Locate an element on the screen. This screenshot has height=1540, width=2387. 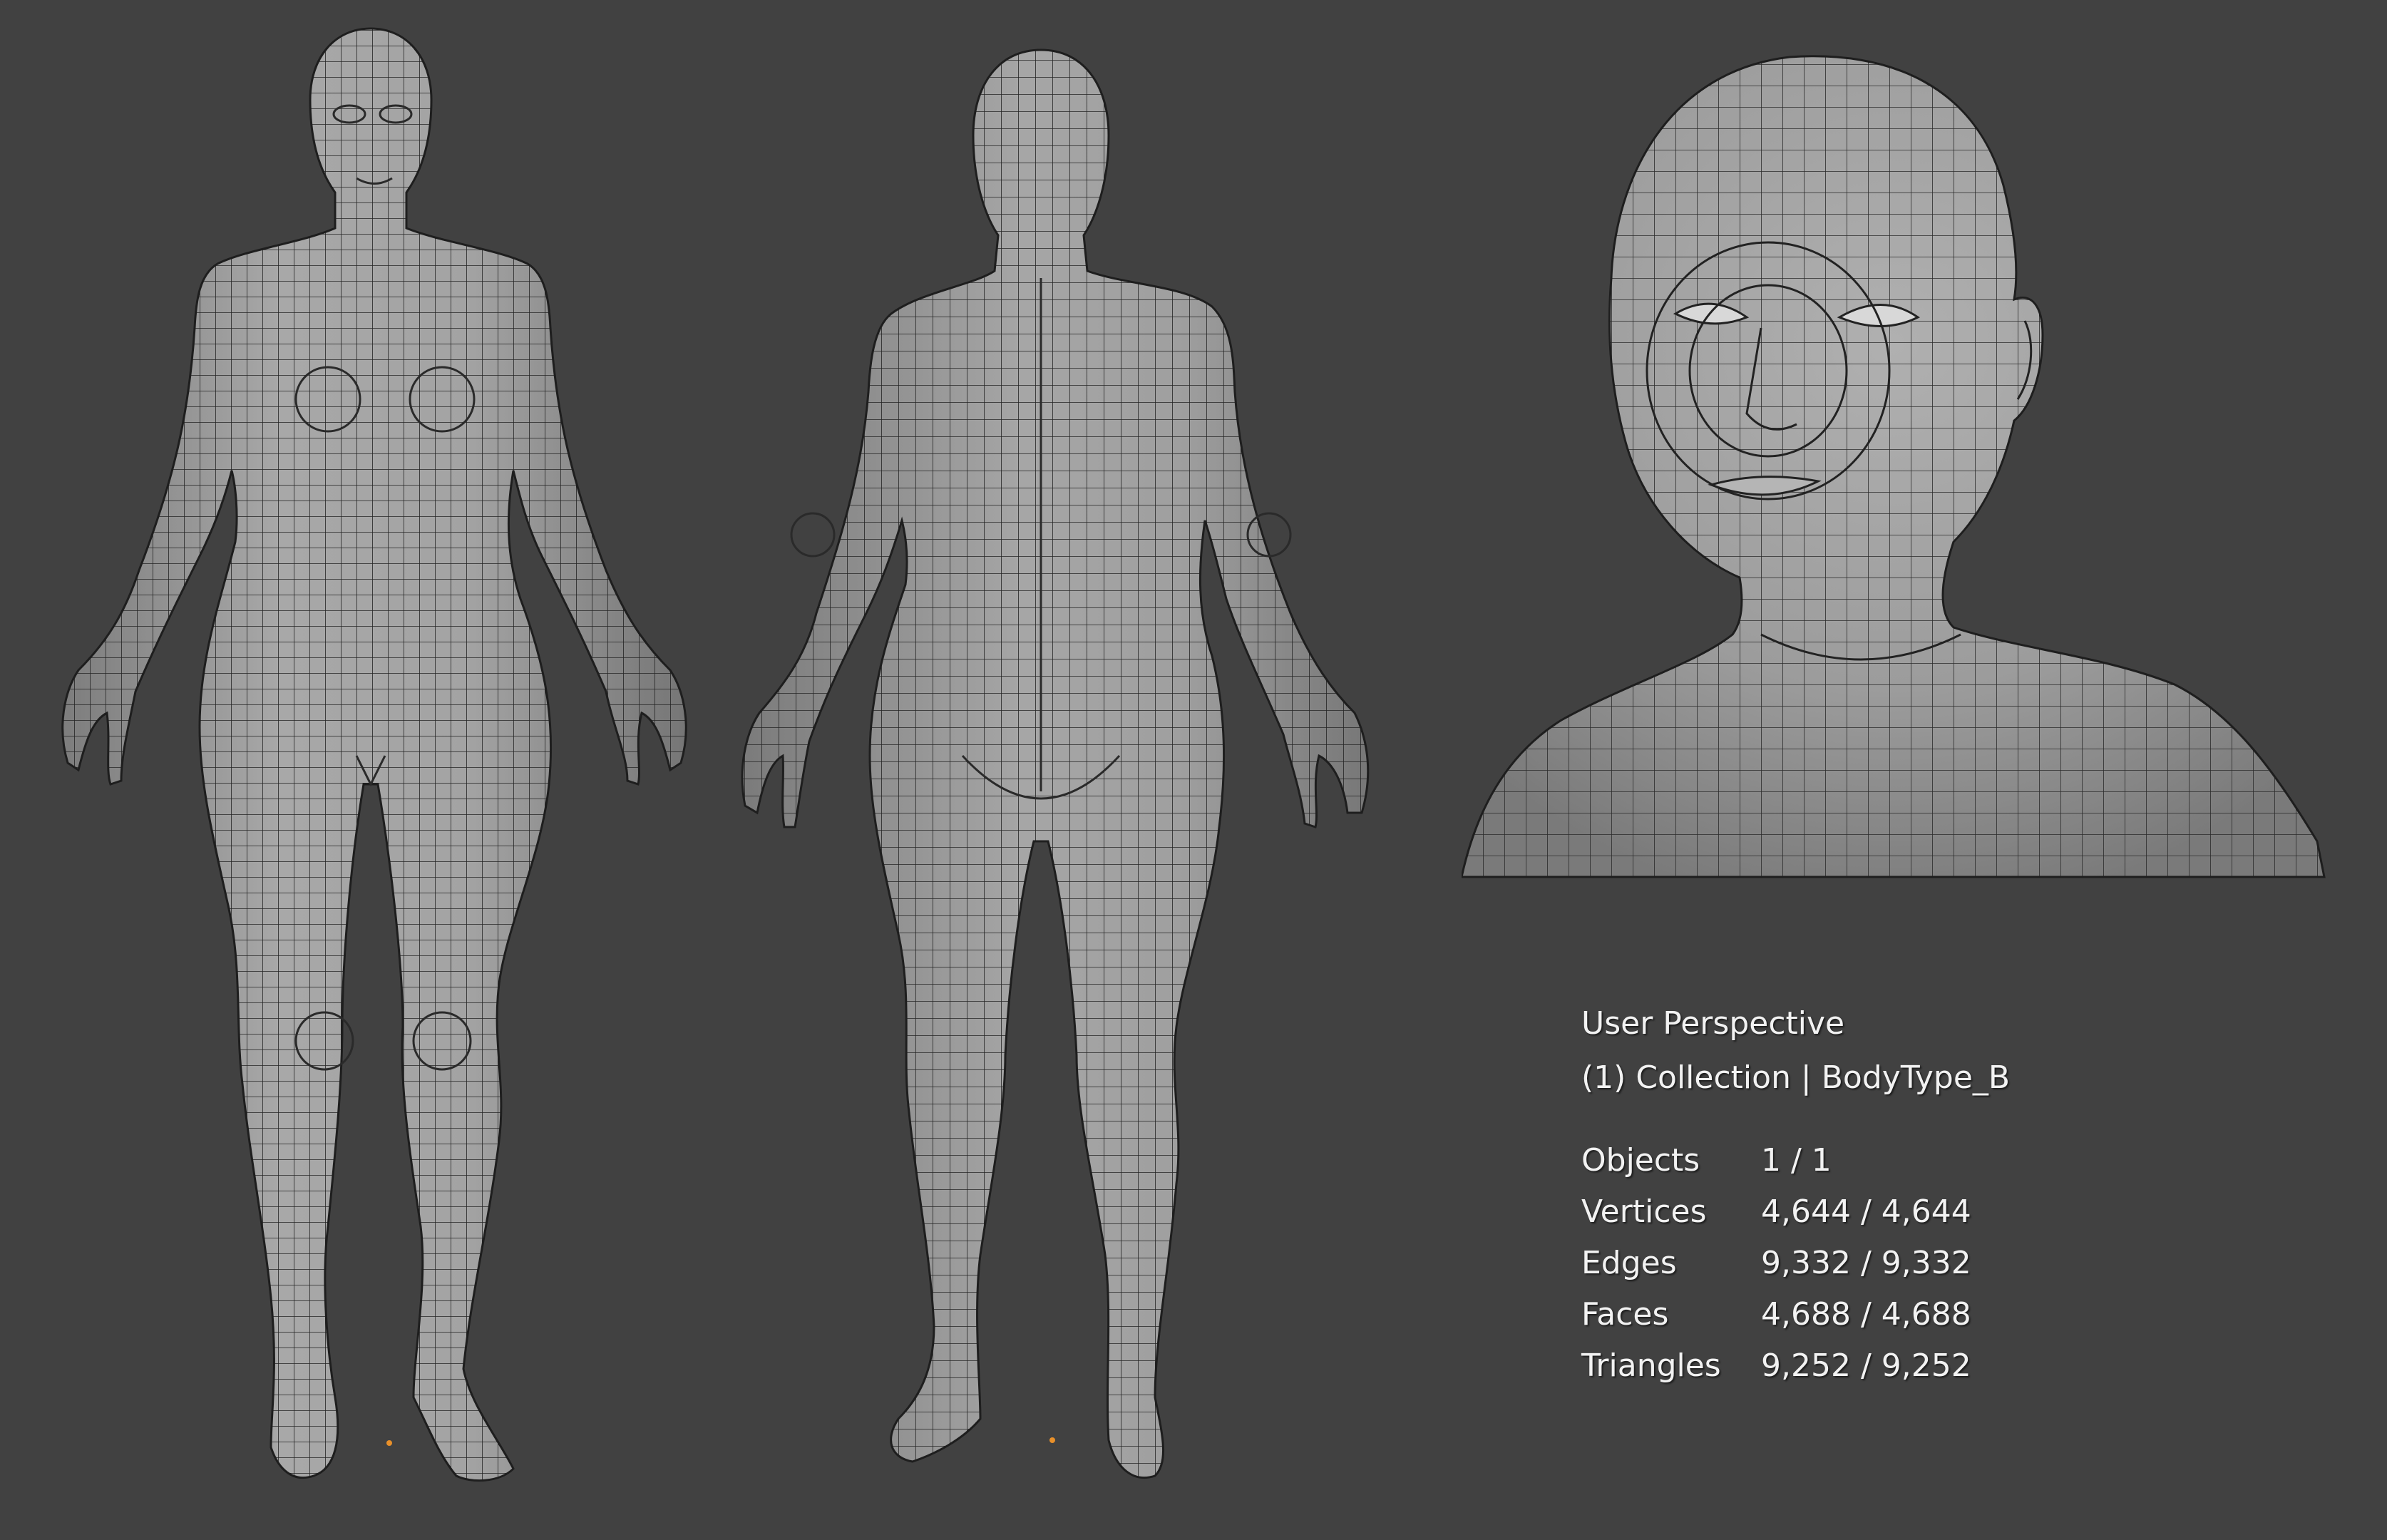
stat-row-triangles: Triangles 9,252 / 9,252 is located at coordinates (1795, 1366).